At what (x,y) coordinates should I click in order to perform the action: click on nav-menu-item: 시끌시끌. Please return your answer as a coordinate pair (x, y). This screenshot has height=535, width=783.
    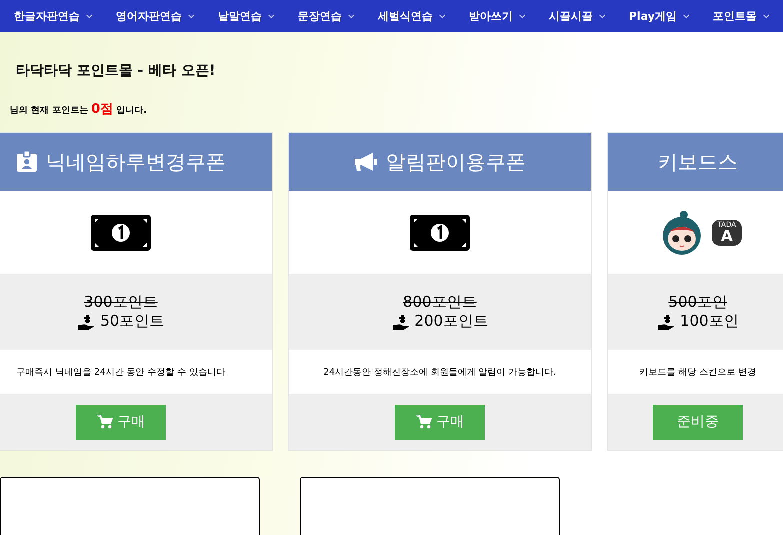
    Looking at the image, I should click on (577, 16).